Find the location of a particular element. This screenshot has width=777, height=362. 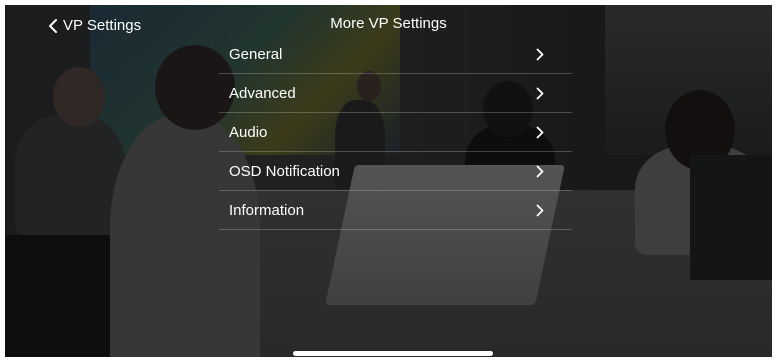

menu-item-advanced: Advanced is located at coordinates (395, 93).